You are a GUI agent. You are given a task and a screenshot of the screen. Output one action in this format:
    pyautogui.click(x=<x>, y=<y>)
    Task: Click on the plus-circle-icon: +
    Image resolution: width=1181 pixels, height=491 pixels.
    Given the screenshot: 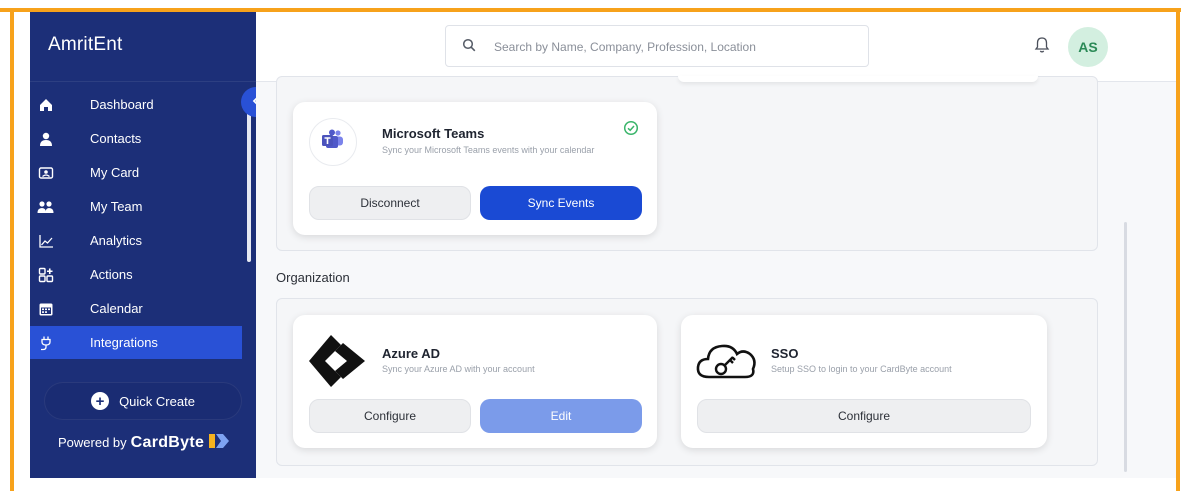 What is the action you would take?
    pyautogui.click(x=100, y=401)
    